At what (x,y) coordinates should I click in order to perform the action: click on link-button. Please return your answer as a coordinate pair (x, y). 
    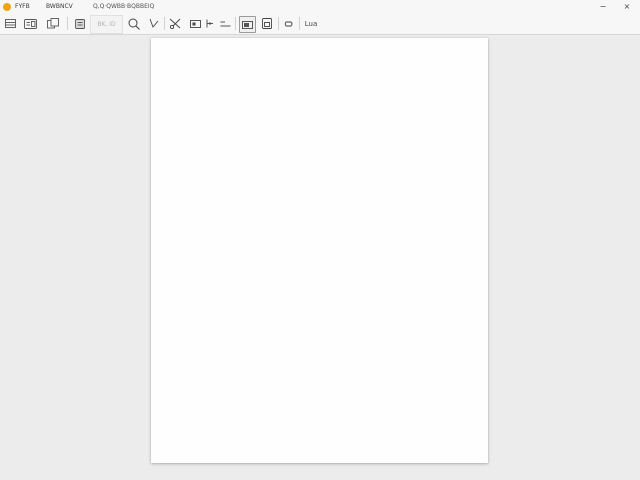
    Looking at the image, I should click on (289, 23).